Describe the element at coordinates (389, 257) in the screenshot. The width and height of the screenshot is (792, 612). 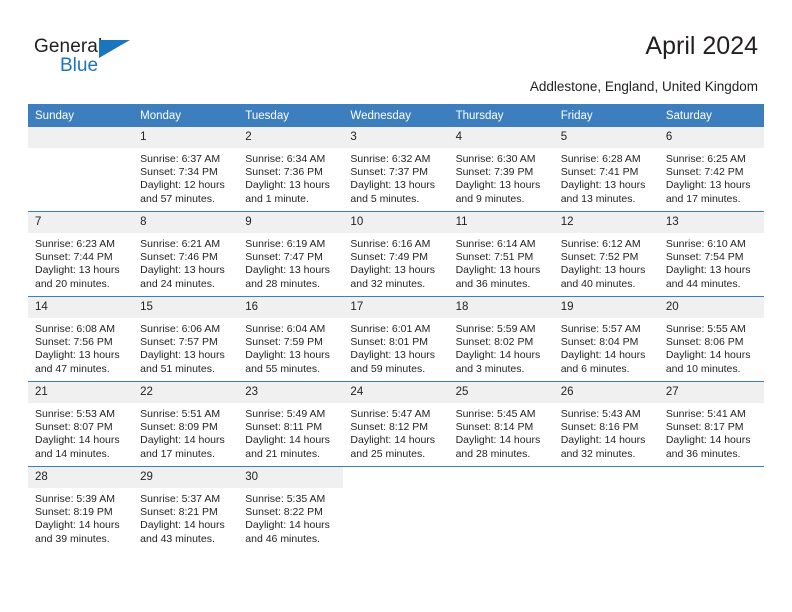
I see `sunset-text: Sunset: 7:49 PM` at that location.